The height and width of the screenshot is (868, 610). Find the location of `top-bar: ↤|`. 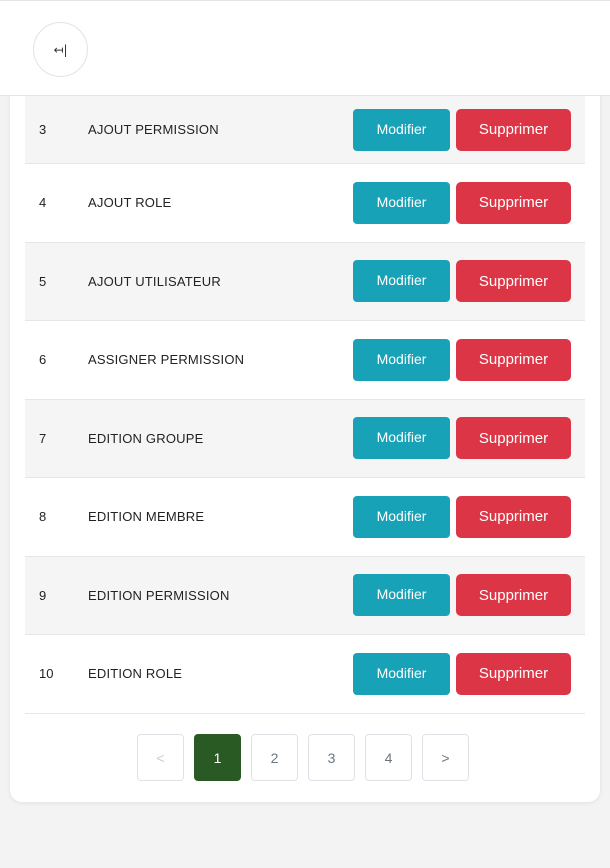

top-bar: ↤| is located at coordinates (305, 48).